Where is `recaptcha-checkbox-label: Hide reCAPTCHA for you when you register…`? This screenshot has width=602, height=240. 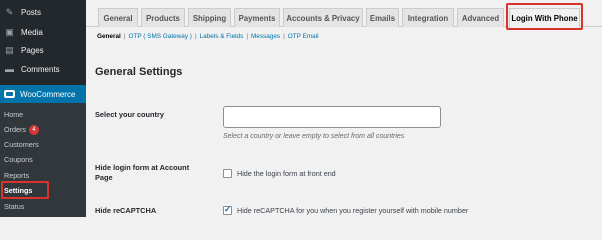 recaptcha-checkbox-label: Hide reCAPTCHA for you when you register… is located at coordinates (353, 210).